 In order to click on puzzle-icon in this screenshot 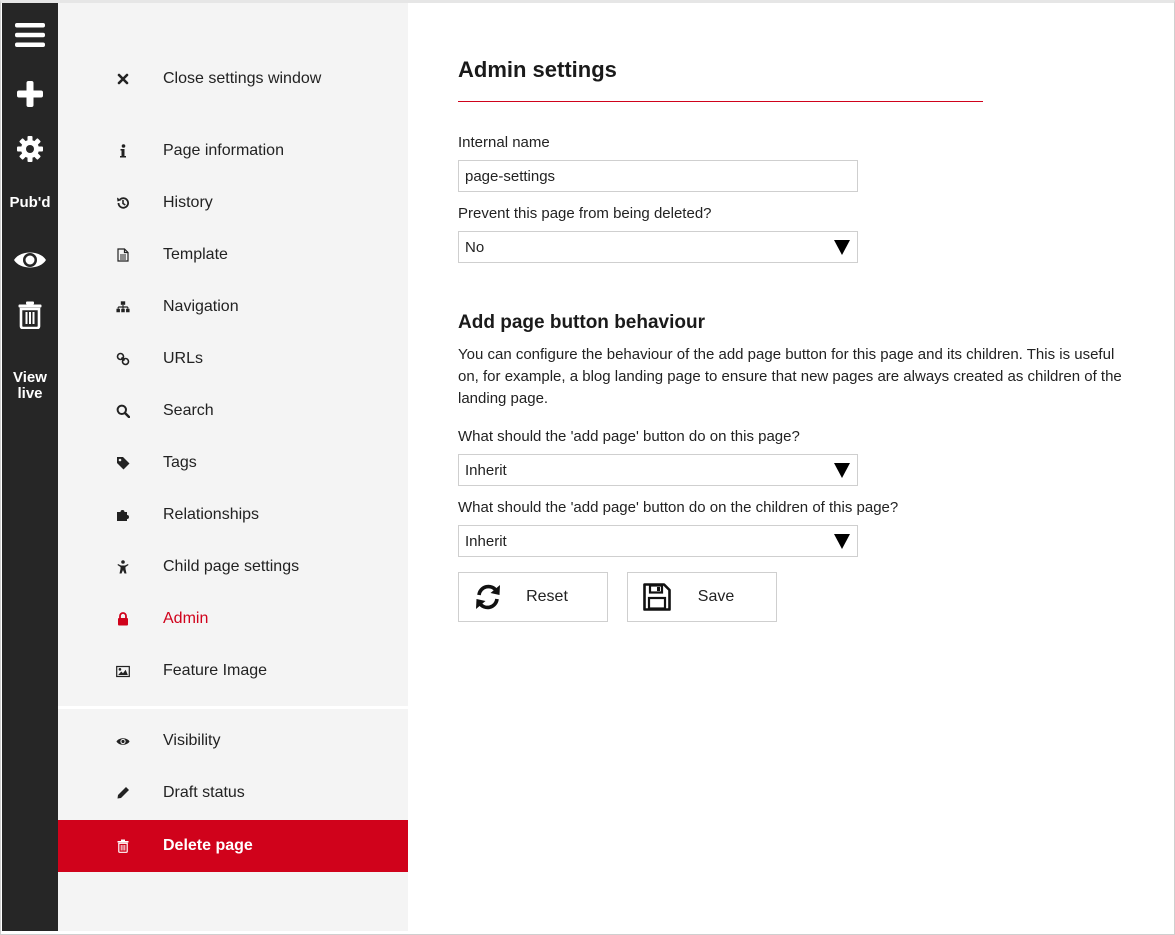, I will do `click(123, 515)`.